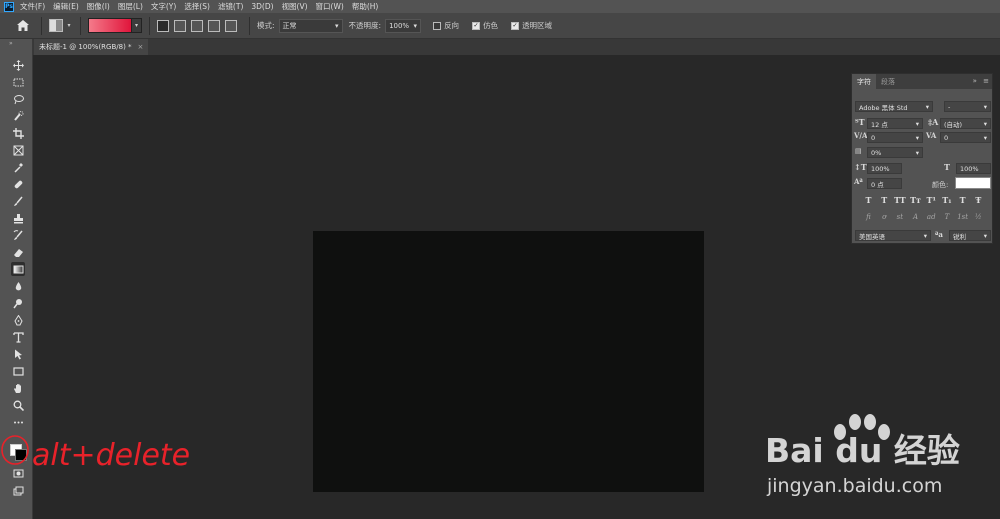  I want to click on typo-button-7: Ŧ, so click(978, 201).